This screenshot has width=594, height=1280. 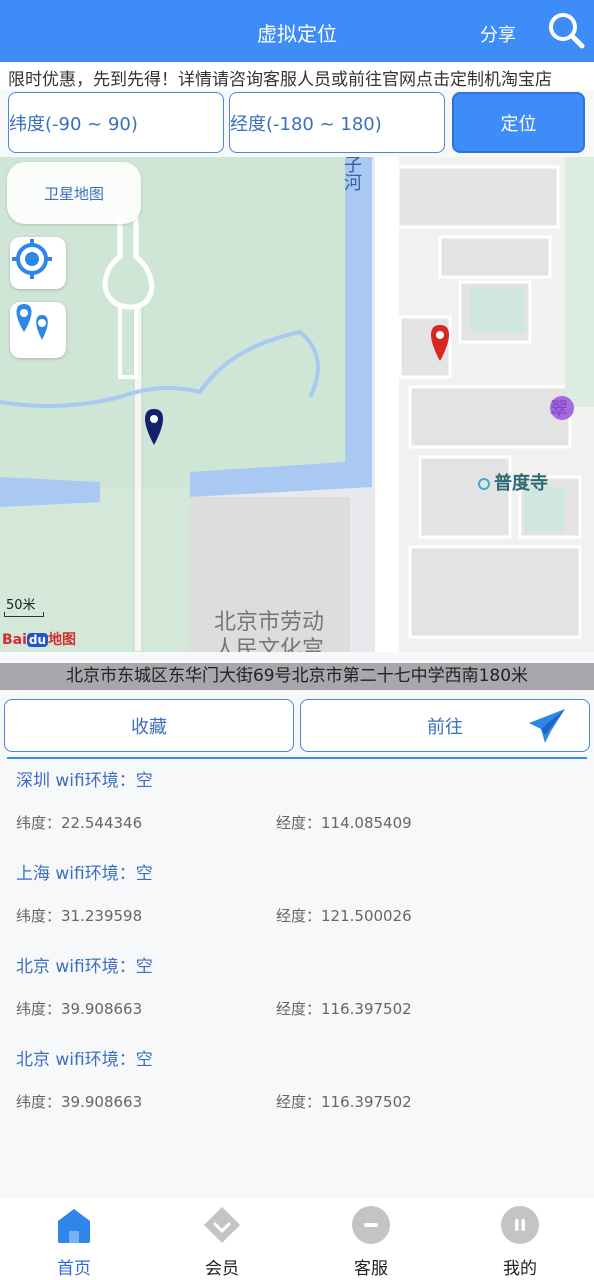 I want to click on list-item: 上海 wifi环境：空 纬度：31.239598 经度：121.500026, so click(x=297, y=901).